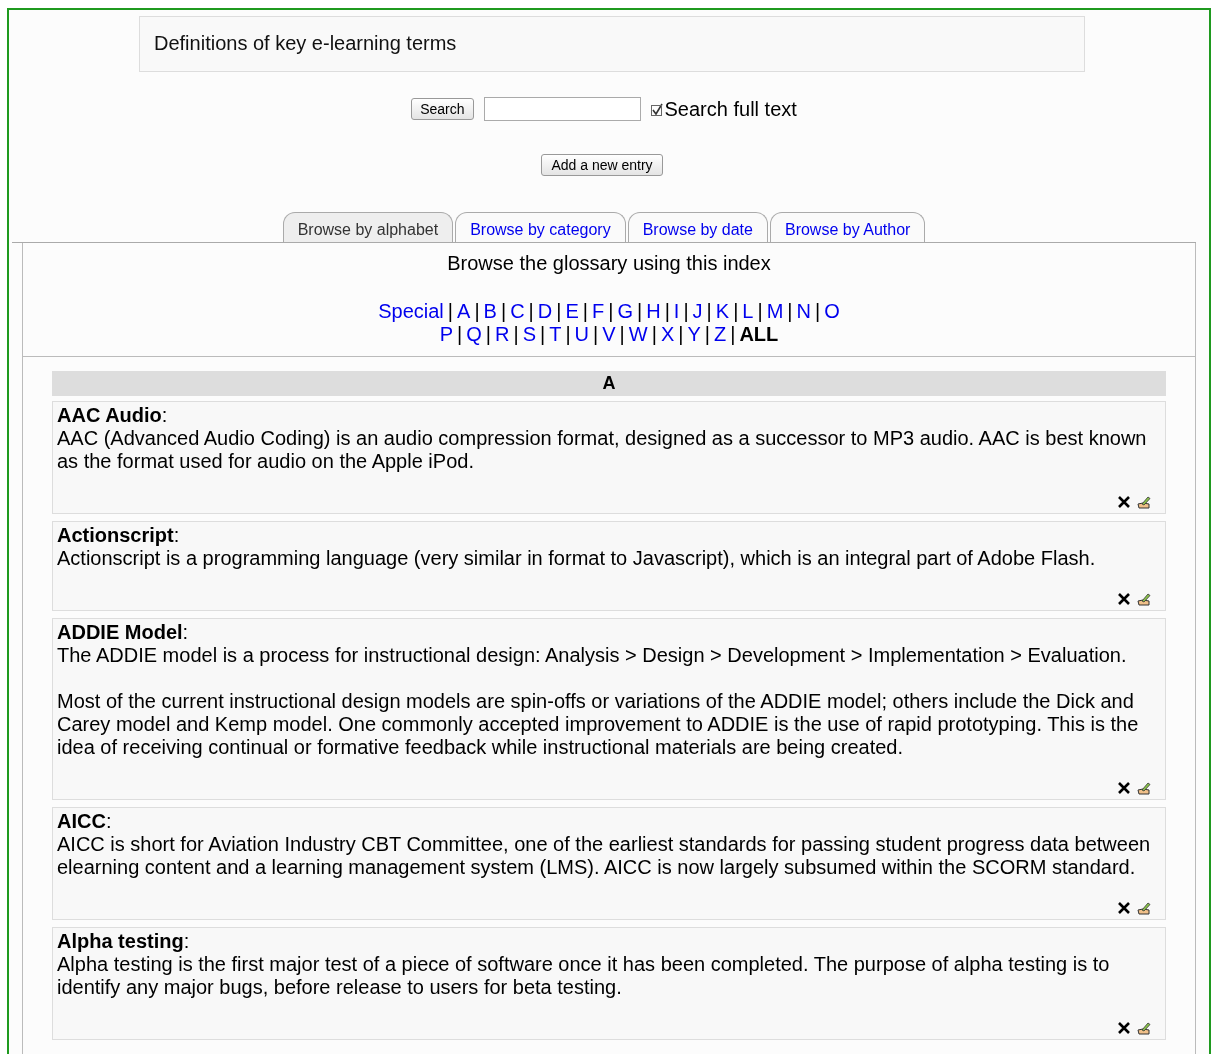  Describe the element at coordinates (529, 334) in the screenshot. I see `index-letter-link: S` at that location.